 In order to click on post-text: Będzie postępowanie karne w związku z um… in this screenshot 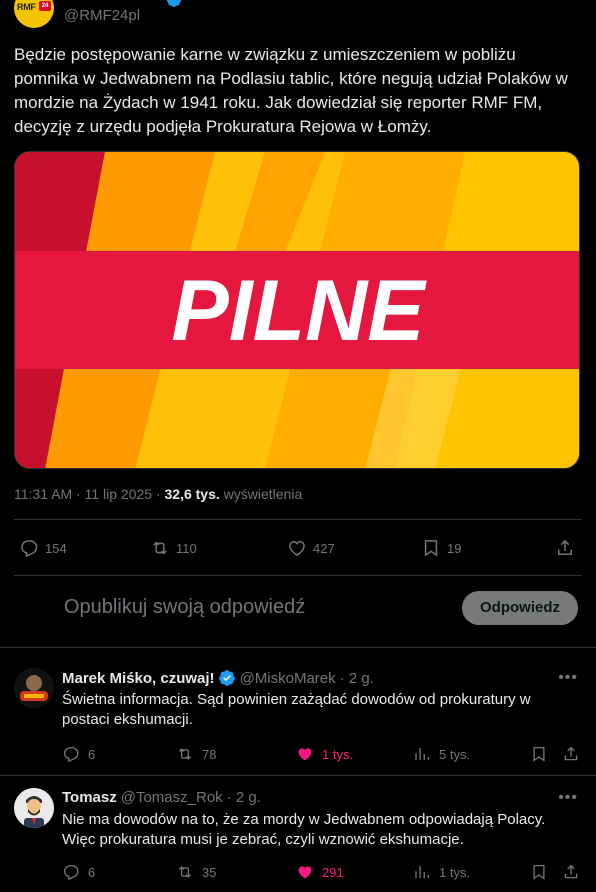, I will do `click(291, 90)`.